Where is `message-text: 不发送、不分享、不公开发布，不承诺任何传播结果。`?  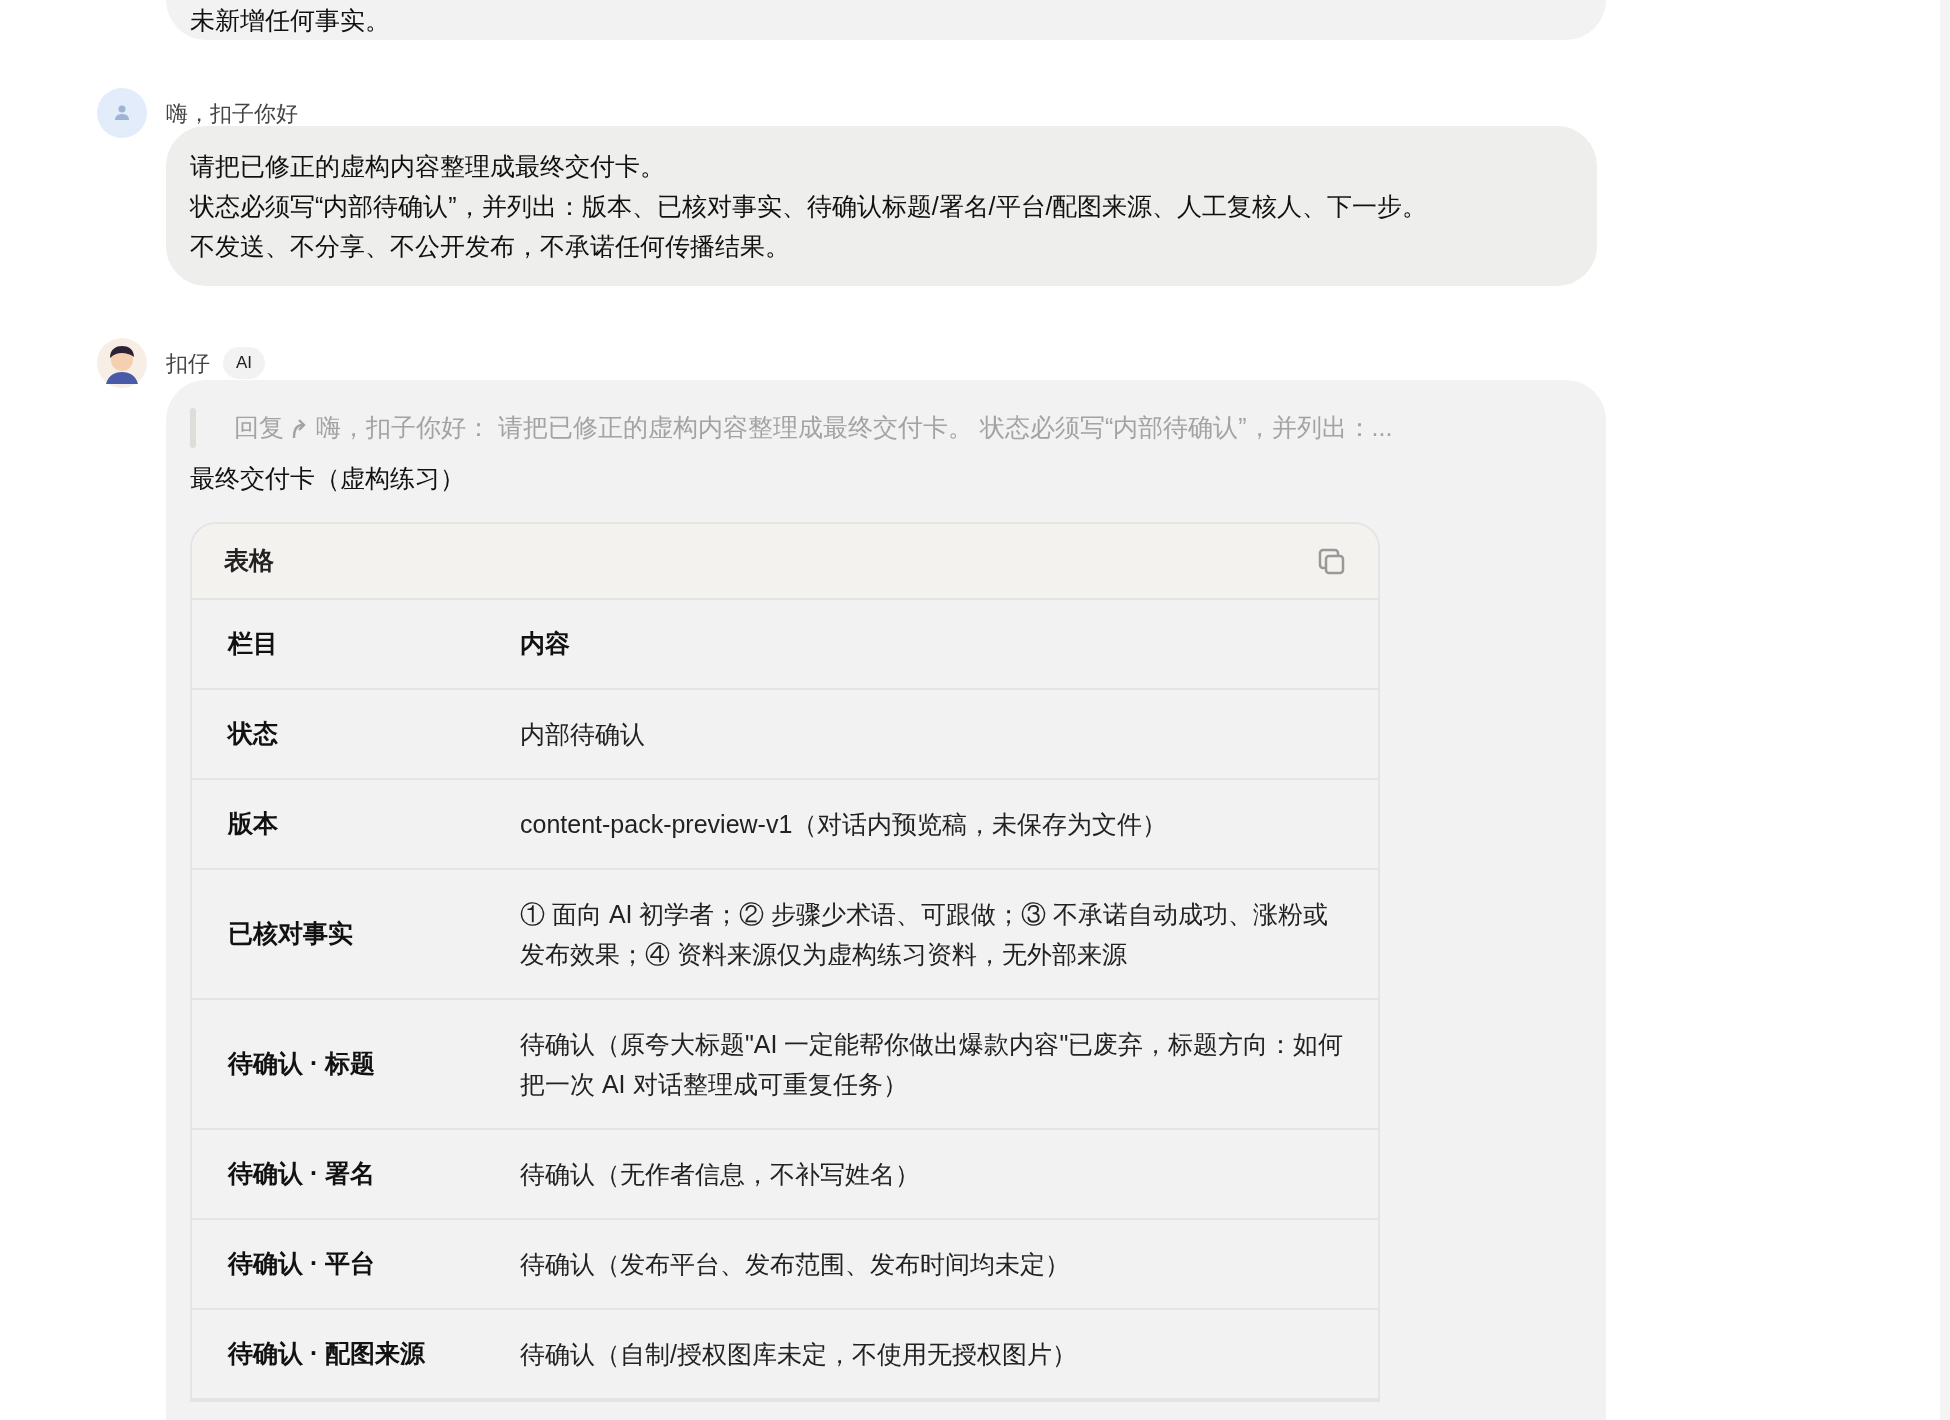 message-text: 不发送、不分享、不公开发布，不承诺任何传播结果。 is located at coordinates (490, 246).